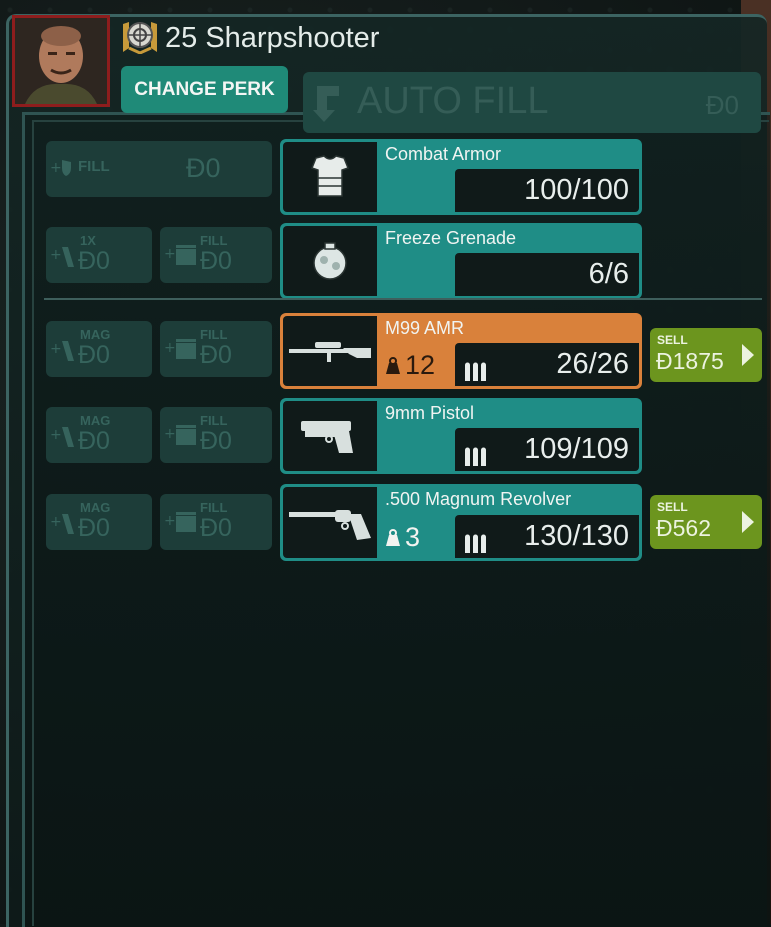 The height and width of the screenshot is (927, 771). I want to click on magnum-revolver-image, so click(330, 522).